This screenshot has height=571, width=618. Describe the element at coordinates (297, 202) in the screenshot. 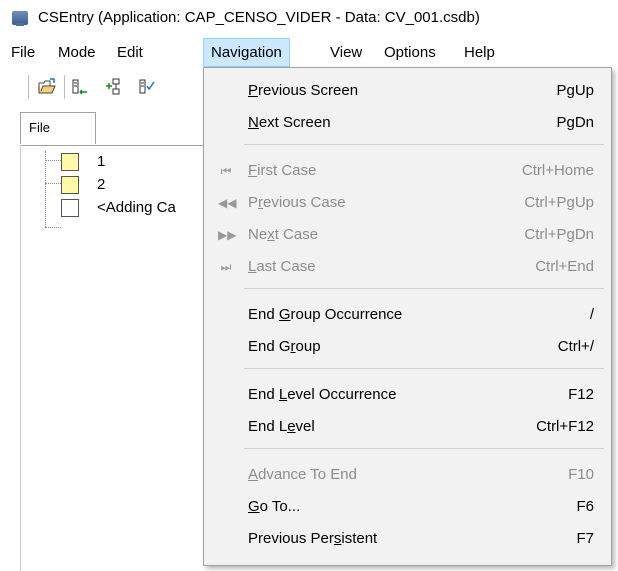

I see `menu-item-label: Previous Case` at that location.